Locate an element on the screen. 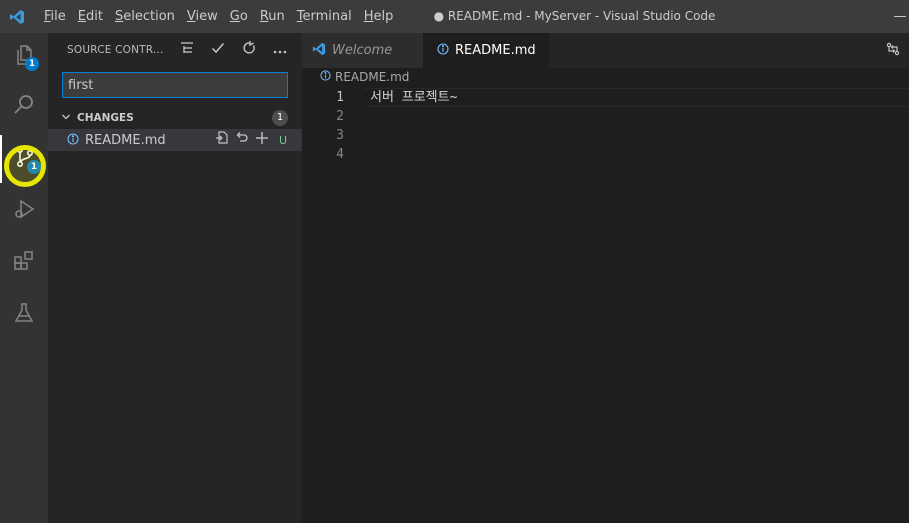 The height and width of the screenshot is (523, 909). open-file-button is located at coordinates (222, 140).